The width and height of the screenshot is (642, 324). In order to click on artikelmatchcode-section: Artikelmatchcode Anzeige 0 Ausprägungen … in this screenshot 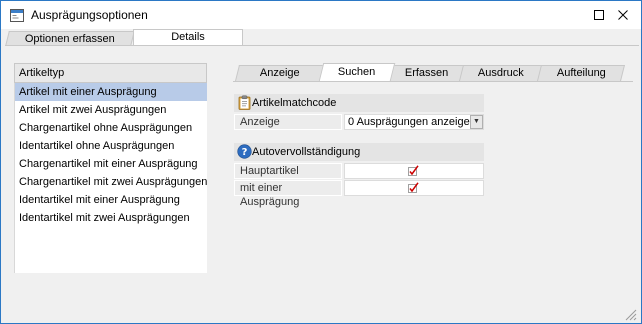, I will do `click(359, 112)`.